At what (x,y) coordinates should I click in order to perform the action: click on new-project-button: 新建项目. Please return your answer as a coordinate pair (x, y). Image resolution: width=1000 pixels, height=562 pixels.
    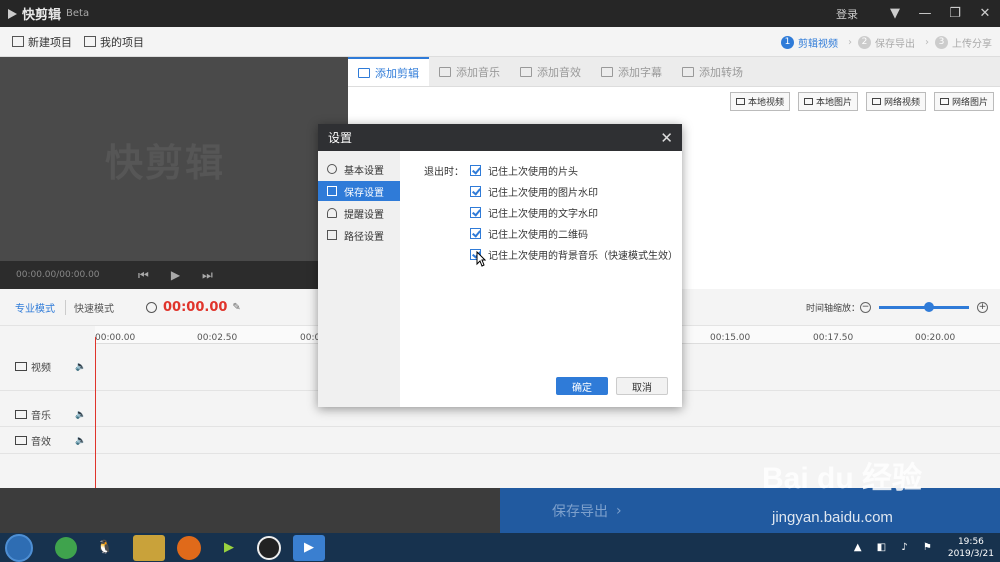
    Looking at the image, I should click on (42, 42).